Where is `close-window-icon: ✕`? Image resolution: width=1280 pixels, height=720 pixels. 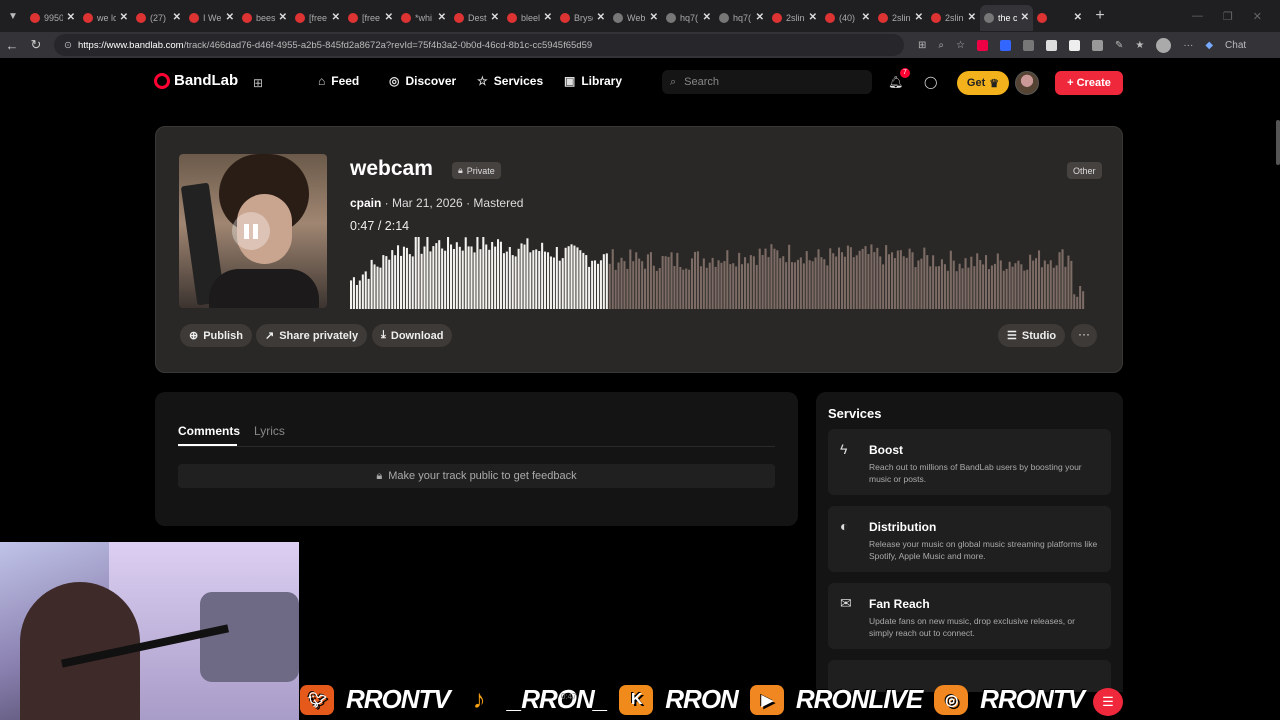
close-window-icon: ✕ is located at coordinates (1257, 16).